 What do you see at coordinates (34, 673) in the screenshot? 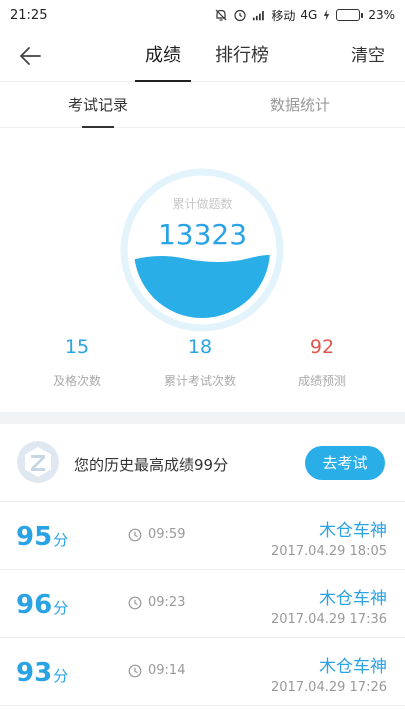
I see `record-score-value: 93` at bounding box center [34, 673].